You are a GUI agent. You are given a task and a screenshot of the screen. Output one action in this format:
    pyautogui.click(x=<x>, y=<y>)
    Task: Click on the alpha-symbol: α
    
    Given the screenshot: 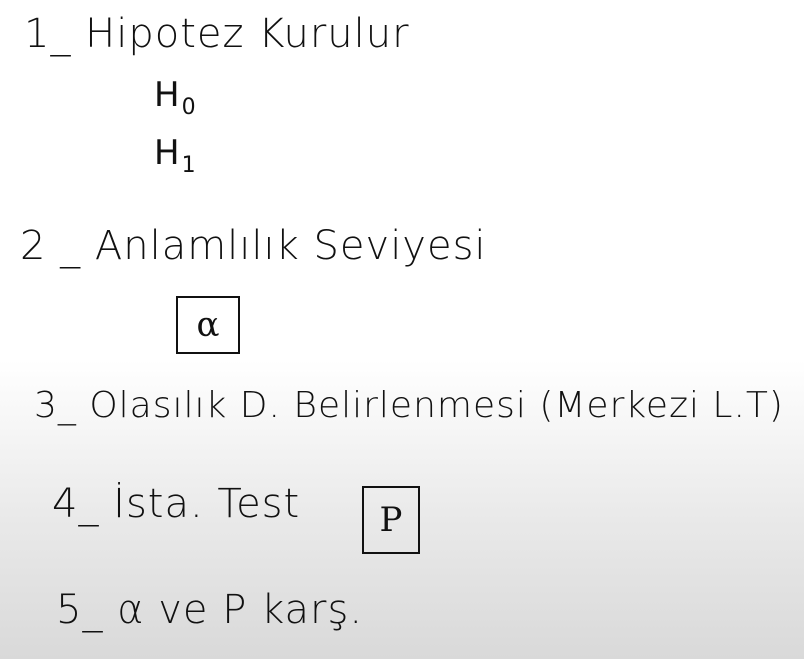 What is the action you would take?
    pyautogui.click(x=208, y=325)
    